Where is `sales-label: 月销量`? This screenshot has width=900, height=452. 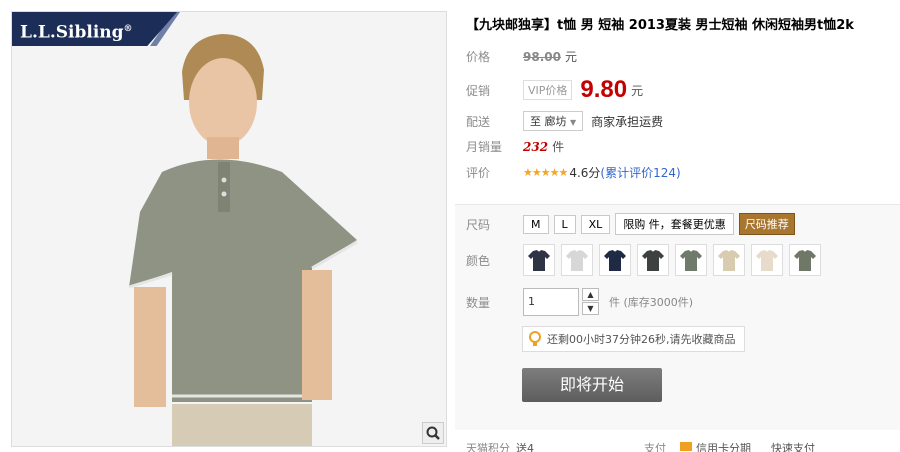 sales-label: 月销量 is located at coordinates (484, 147).